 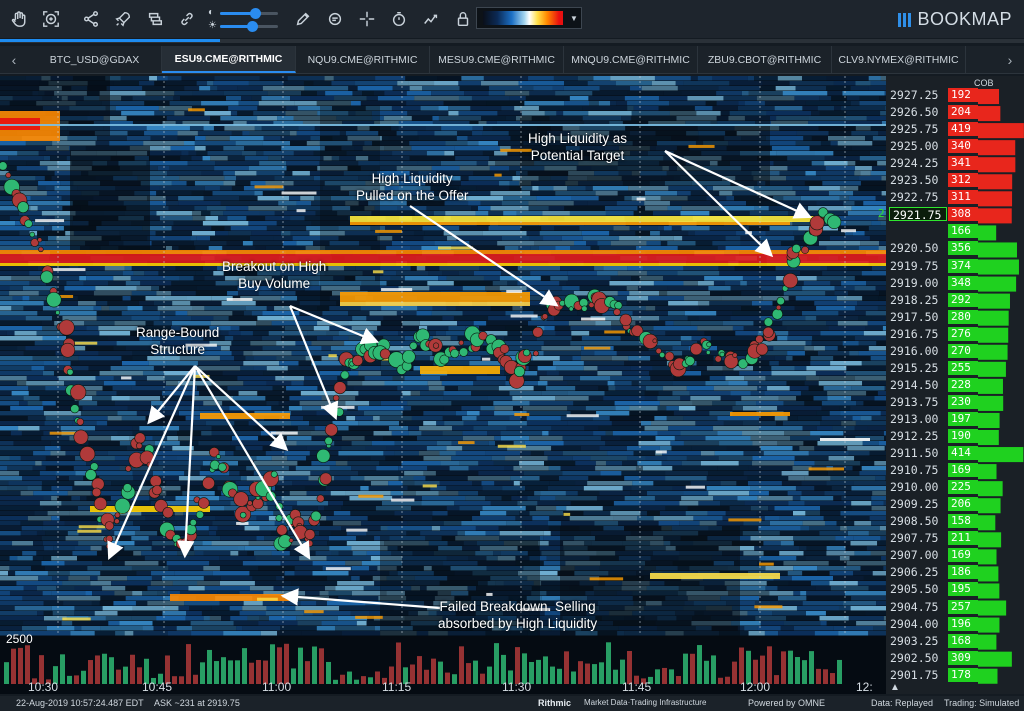 I want to click on tab-mnqu9-cme-rithmic: MNQU9.CME@RITHMIC, so click(x=631, y=59).